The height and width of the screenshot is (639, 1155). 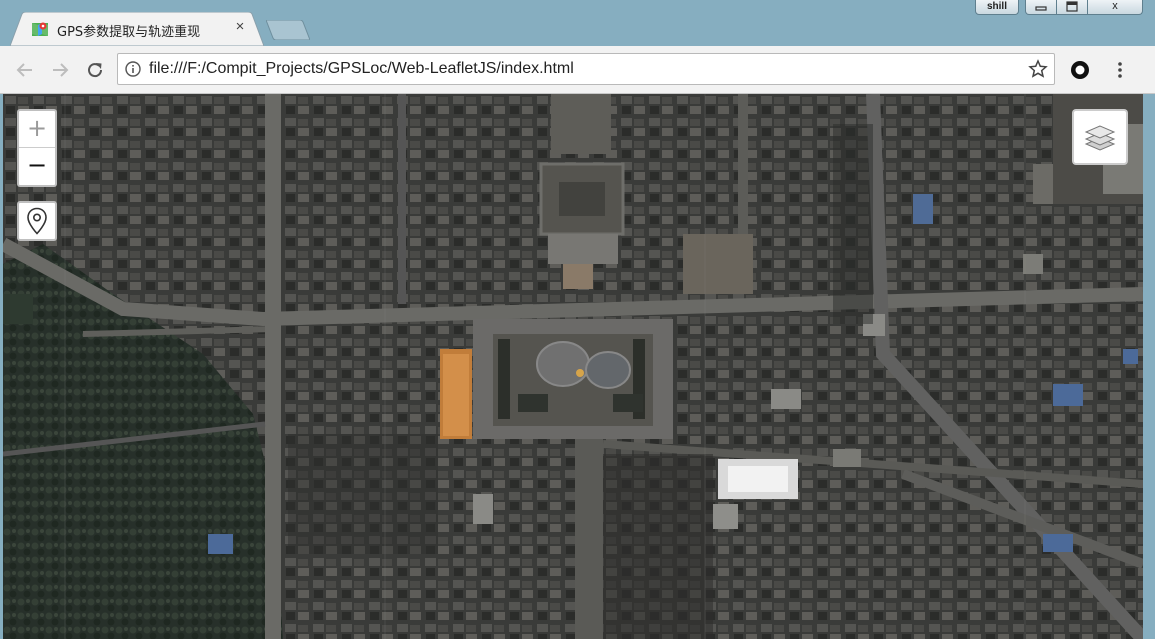 I want to click on location-pin-icon, so click(x=37, y=221).